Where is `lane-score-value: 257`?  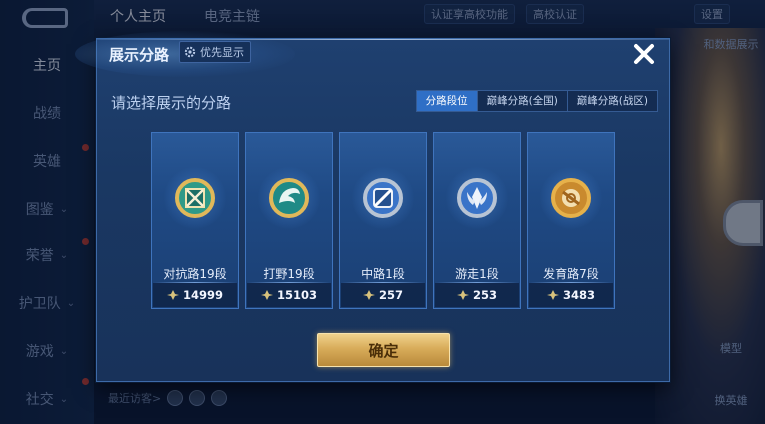 lane-score-value: 257 is located at coordinates (390, 295).